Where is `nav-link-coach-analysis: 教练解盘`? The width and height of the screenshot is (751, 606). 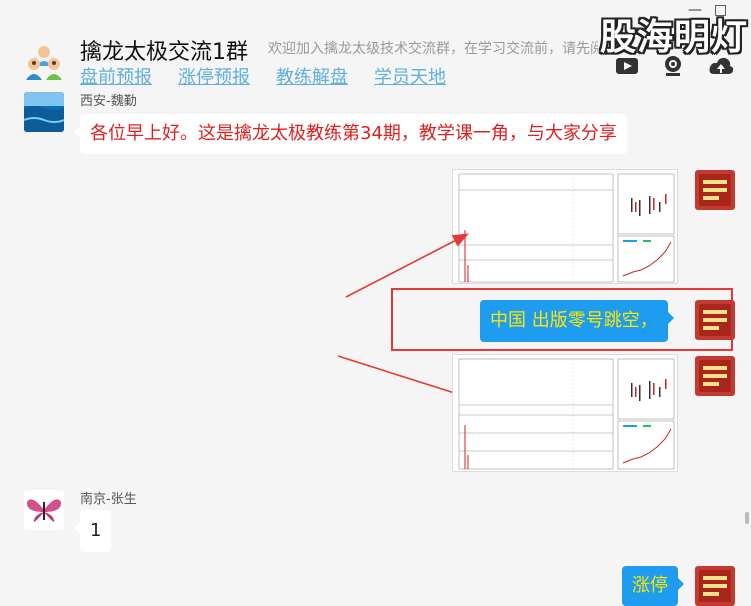 nav-link-coach-analysis: 教练解盘 is located at coordinates (312, 76).